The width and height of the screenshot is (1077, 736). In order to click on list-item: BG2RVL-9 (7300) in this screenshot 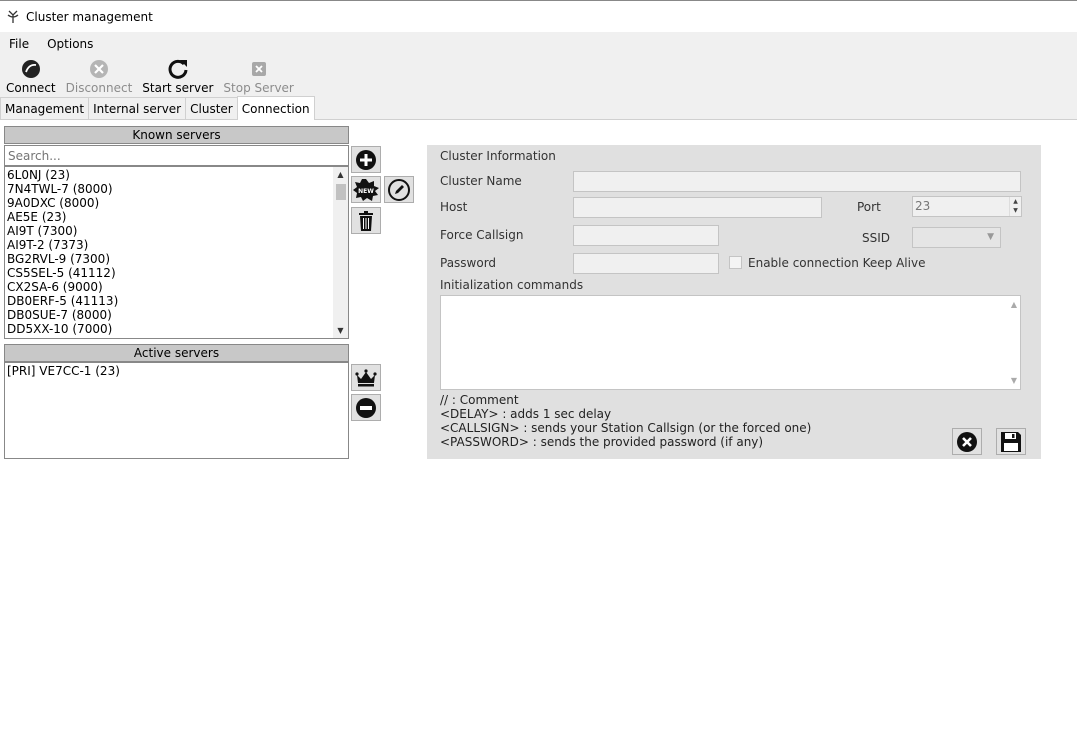, I will do `click(176, 259)`.